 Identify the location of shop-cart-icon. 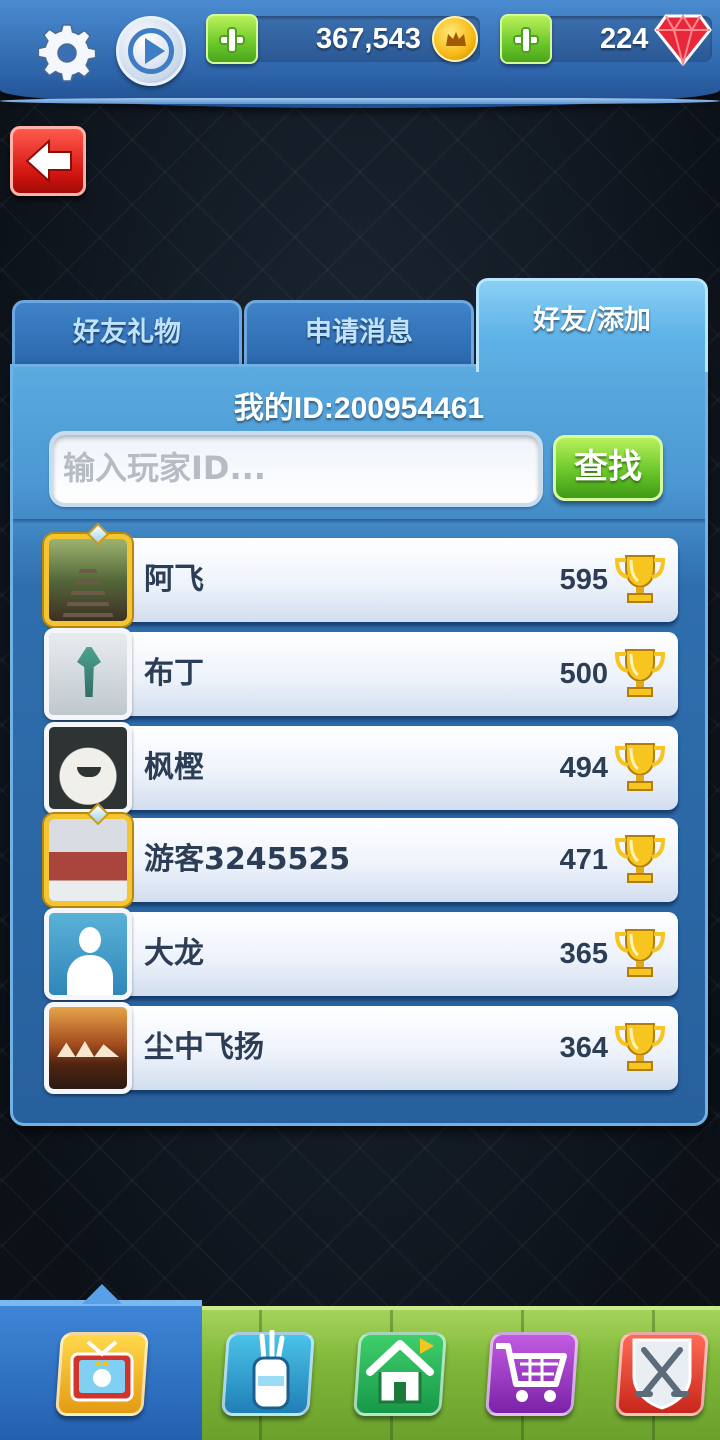
(531, 1372).